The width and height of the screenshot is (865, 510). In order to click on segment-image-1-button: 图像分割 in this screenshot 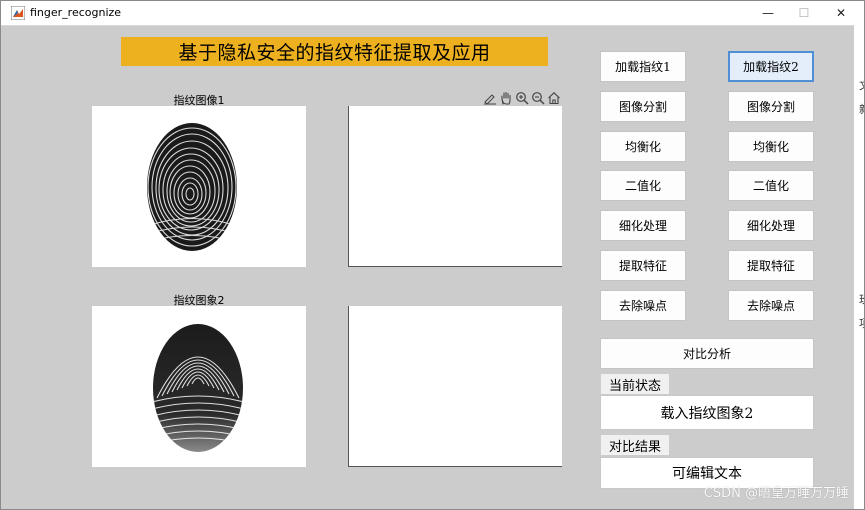, I will do `click(643, 106)`.